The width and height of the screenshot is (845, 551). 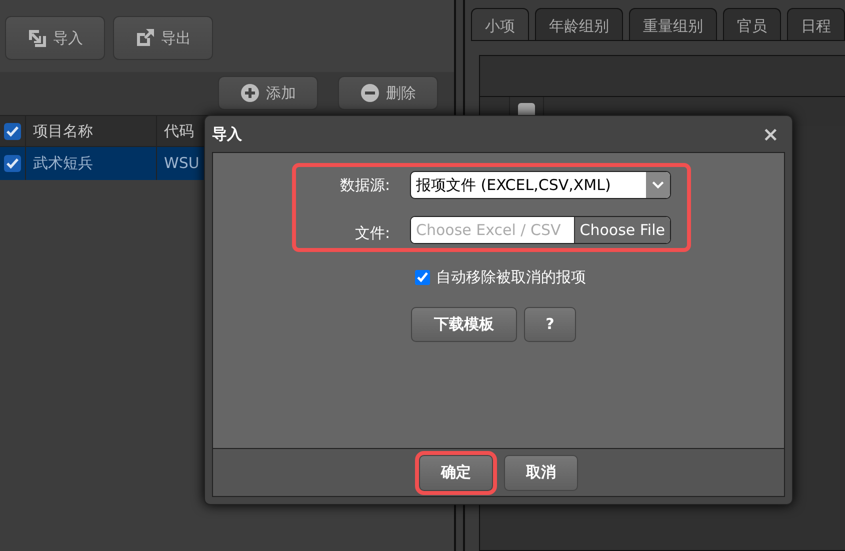 I want to click on minus-circle-icon, so click(x=370, y=93).